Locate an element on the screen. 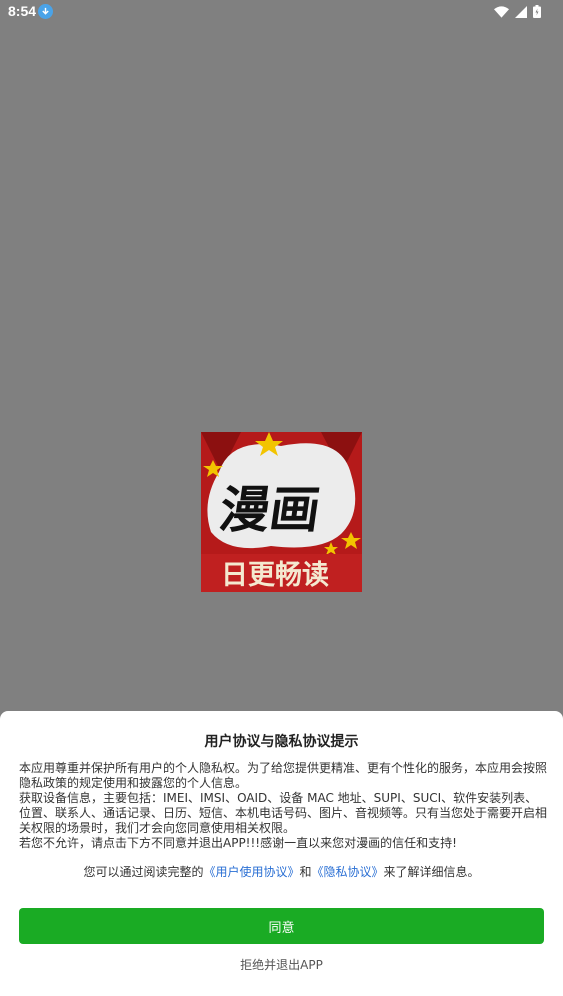 The image size is (563, 996). reject-exit-button: 拒绝并退出APP is located at coordinates (281, 964).